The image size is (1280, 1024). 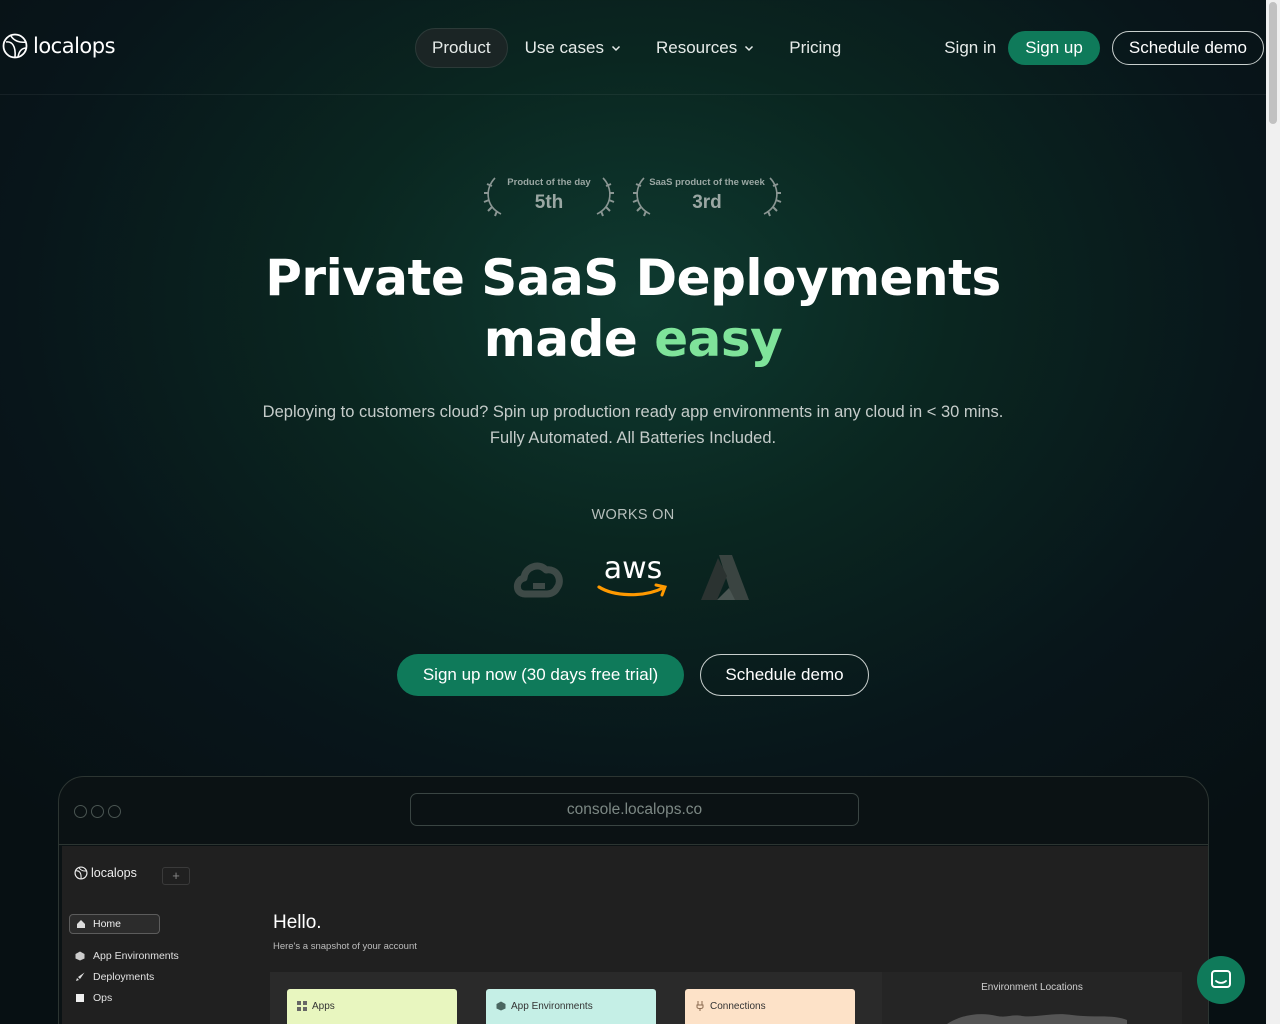 I want to click on nav-actions: Sign in Sign up Schedule demo, so click(x=1104, y=48).